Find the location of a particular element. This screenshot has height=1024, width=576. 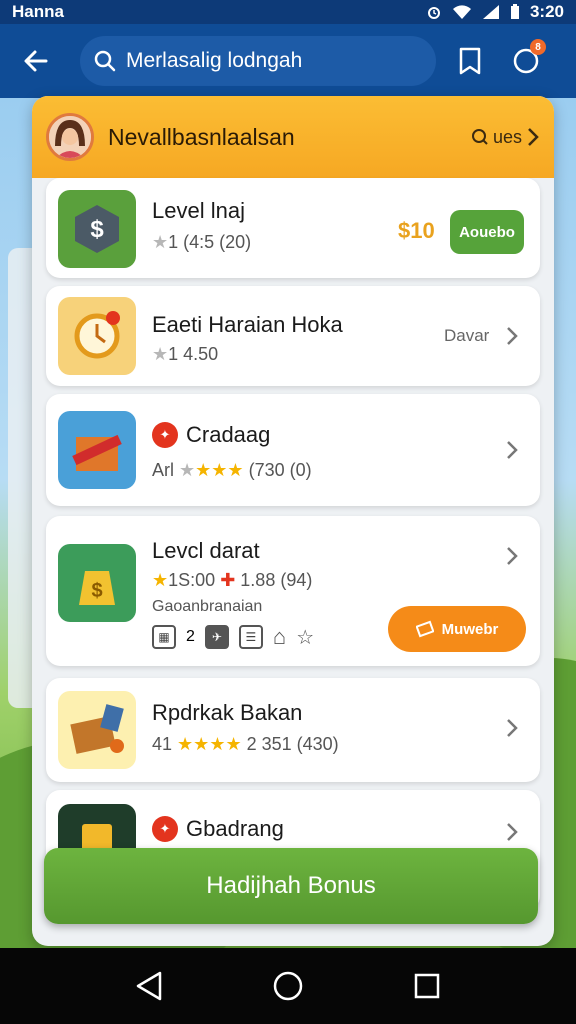

star-outline-icon: ☆ is located at coordinates (305, 637).